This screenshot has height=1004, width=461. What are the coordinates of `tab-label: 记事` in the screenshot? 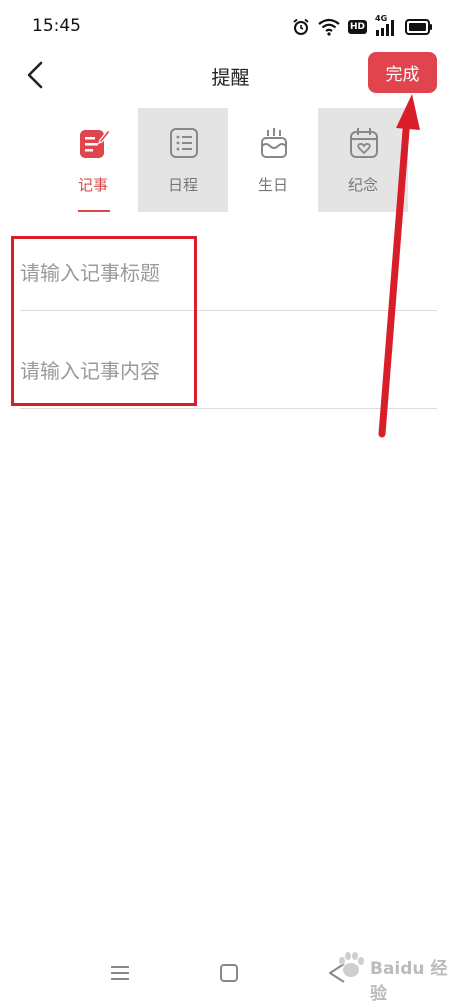 It's located at (92, 185).